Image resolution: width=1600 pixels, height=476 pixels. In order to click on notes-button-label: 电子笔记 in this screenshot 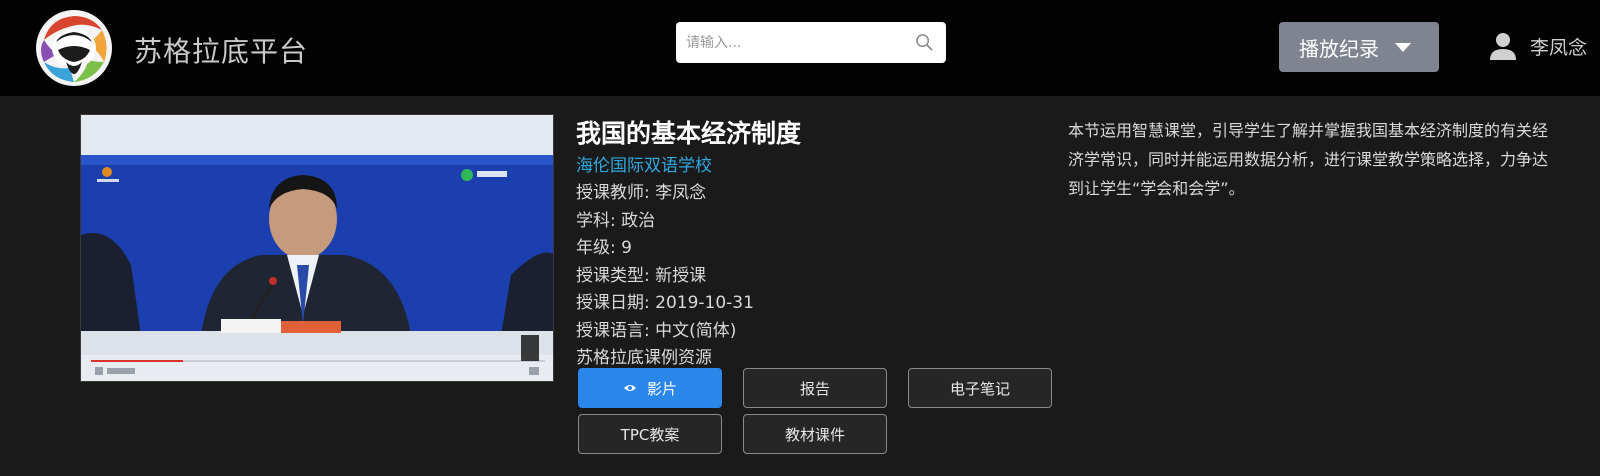, I will do `click(979, 388)`.